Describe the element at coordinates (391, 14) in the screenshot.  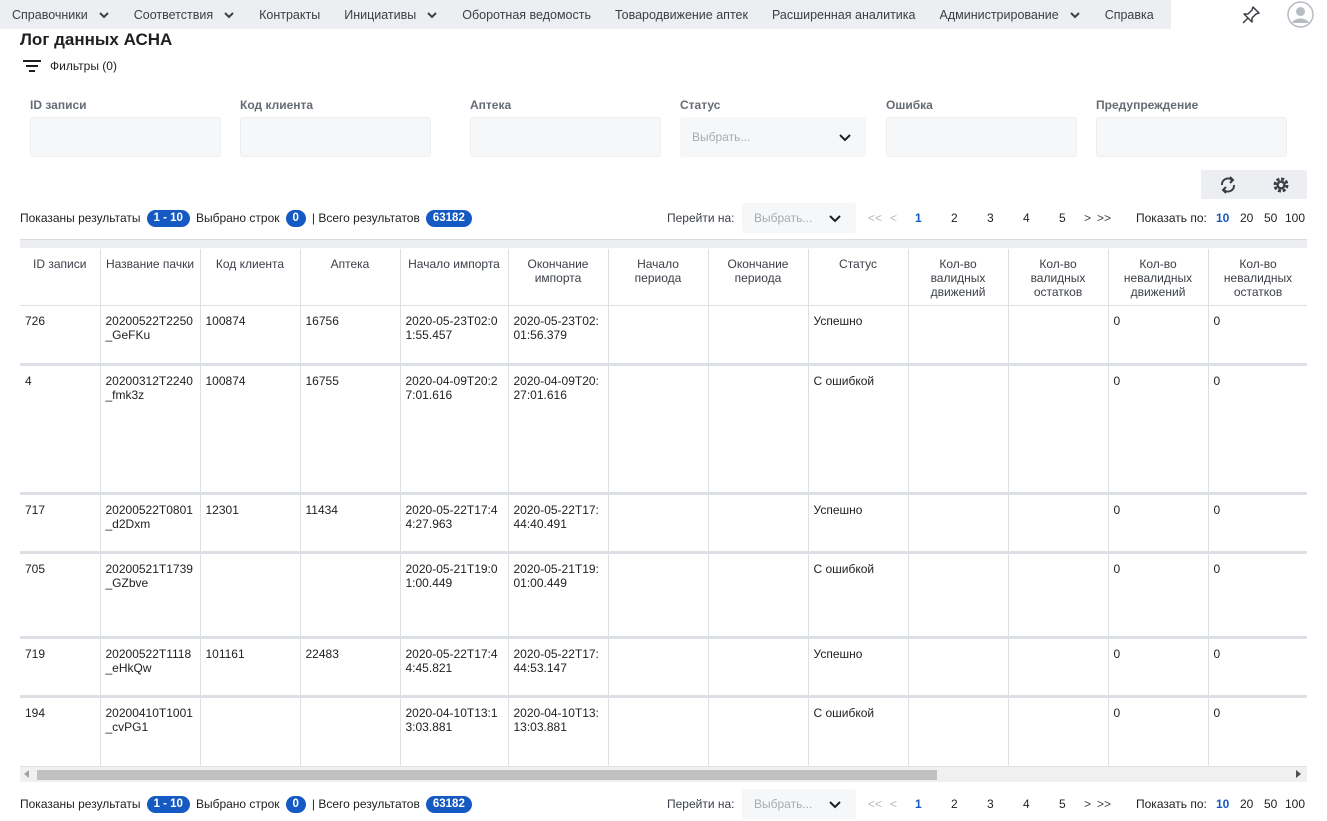
I see `nav-item-3: Инициативы` at that location.